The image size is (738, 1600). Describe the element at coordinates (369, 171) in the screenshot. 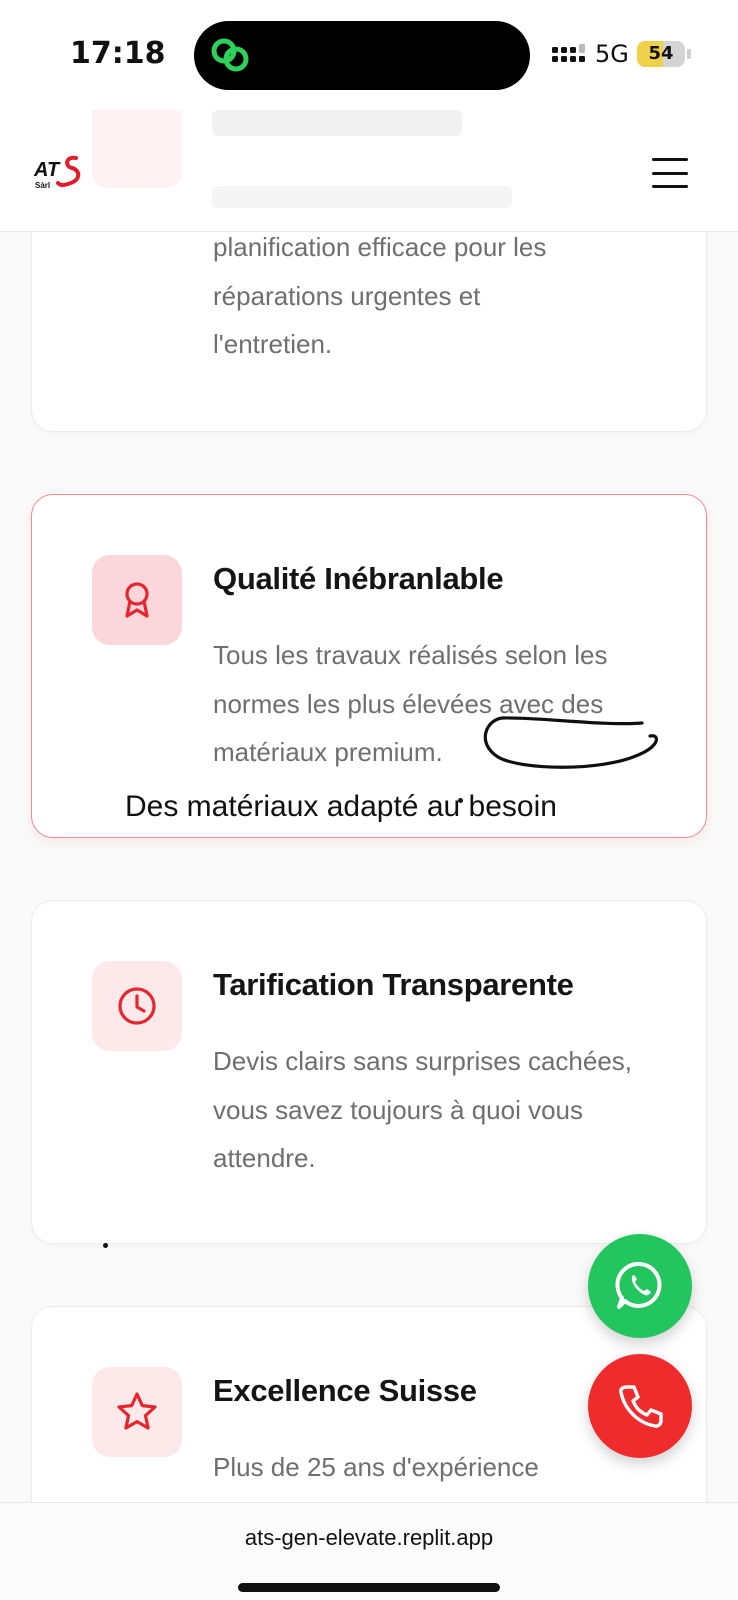

I see `site-header: AT Sàrl` at that location.